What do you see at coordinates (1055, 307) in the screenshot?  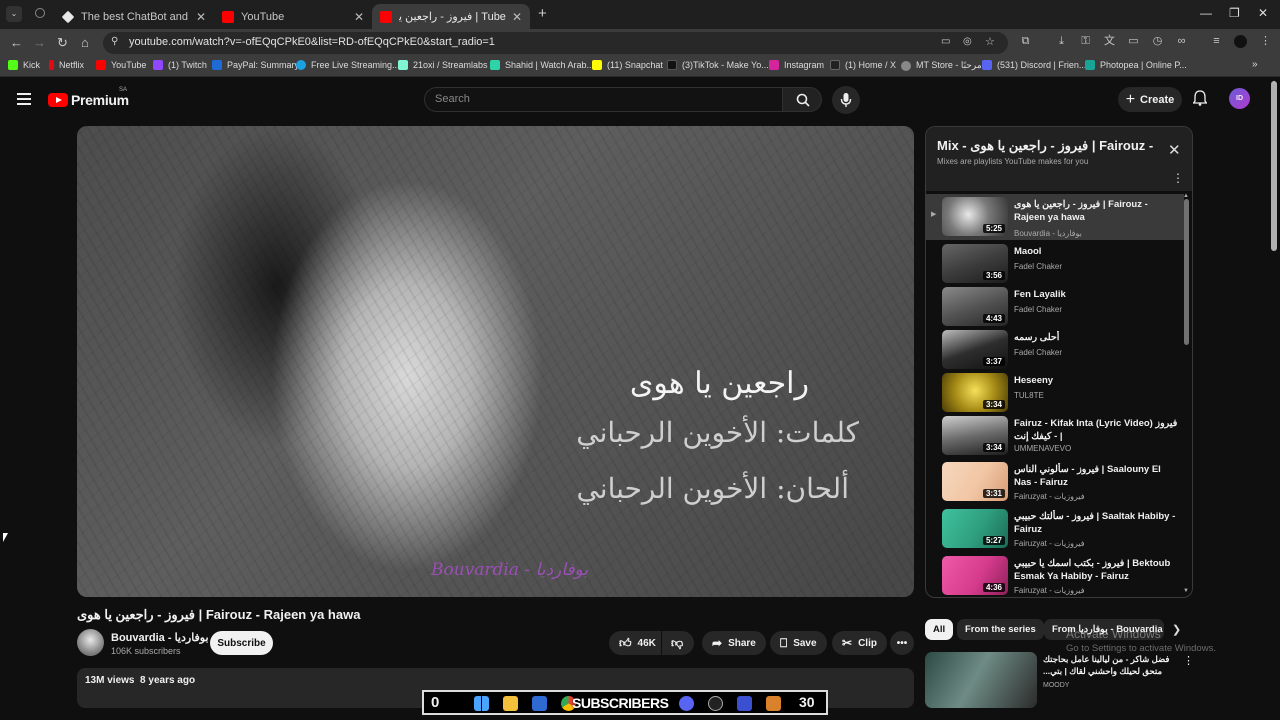 I see `playlist-item: 4:43 Fen Layalik Fadel Chaker` at bounding box center [1055, 307].